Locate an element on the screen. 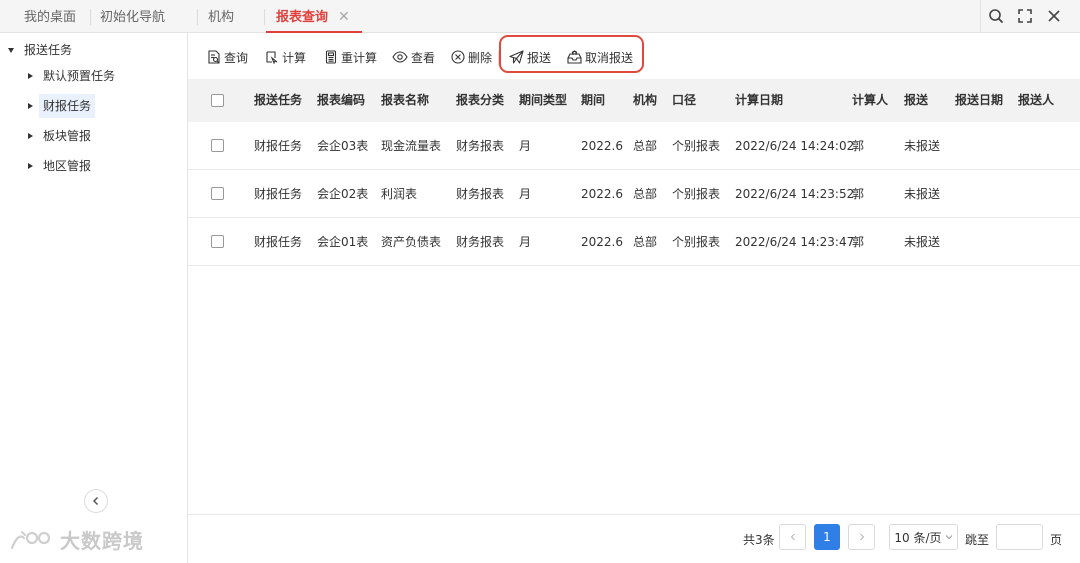  tree-item-financial-task: 财报任务 is located at coordinates (62, 106).